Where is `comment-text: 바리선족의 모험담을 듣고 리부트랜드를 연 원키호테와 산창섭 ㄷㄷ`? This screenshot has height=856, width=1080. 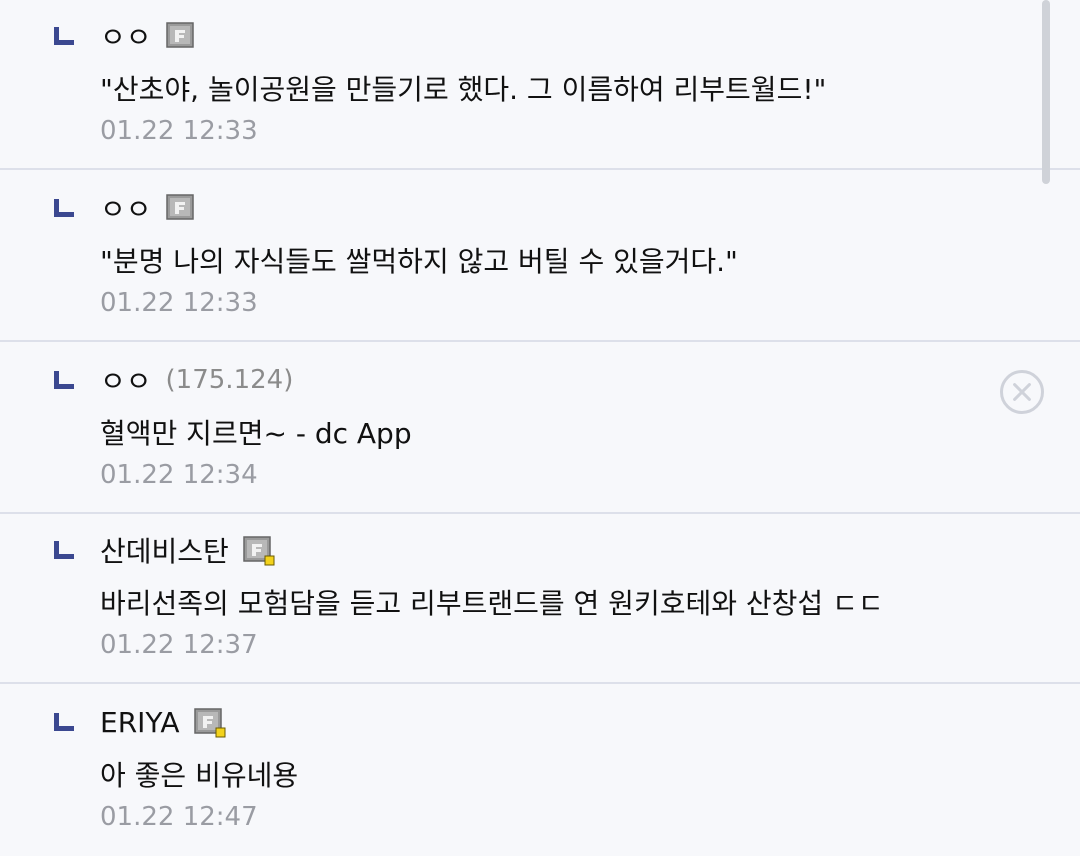
comment-text: 바리선족의 모험담을 듣고 리부트랜드를 연 원키호테와 산창섭 ㄷㄷ is located at coordinates (492, 603).